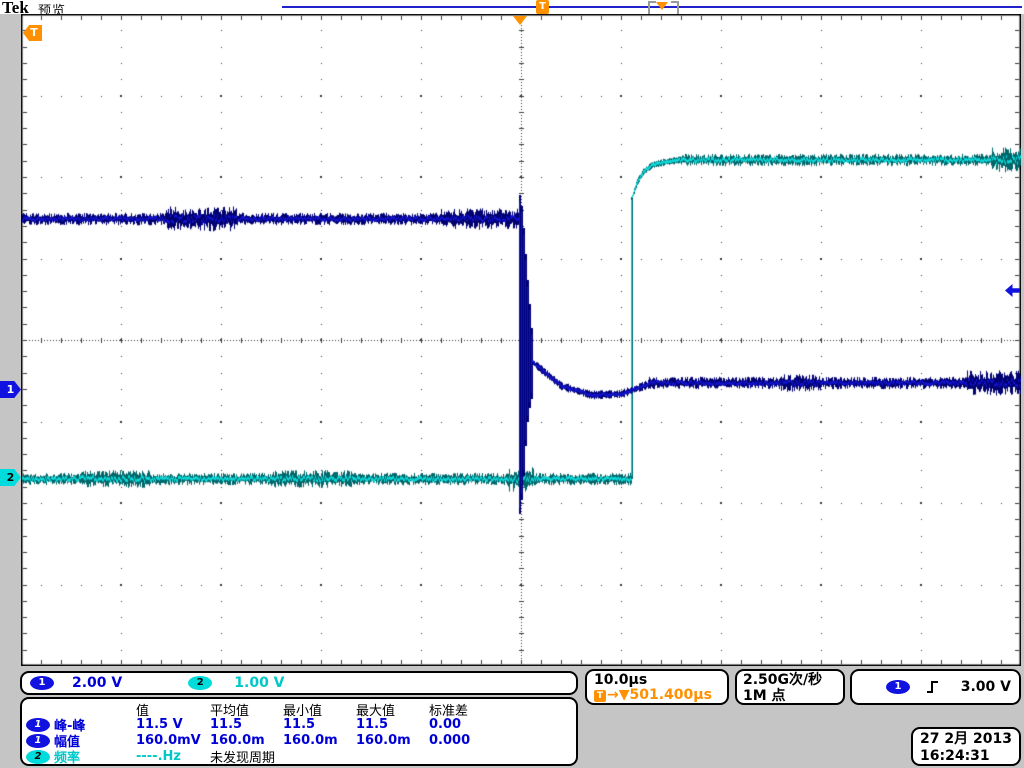 The width and height of the screenshot is (1024, 768). What do you see at coordinates (450, 740) in the screenshot?
I see `measurement-stddev: 0.000` at bounding box center [450, 740].